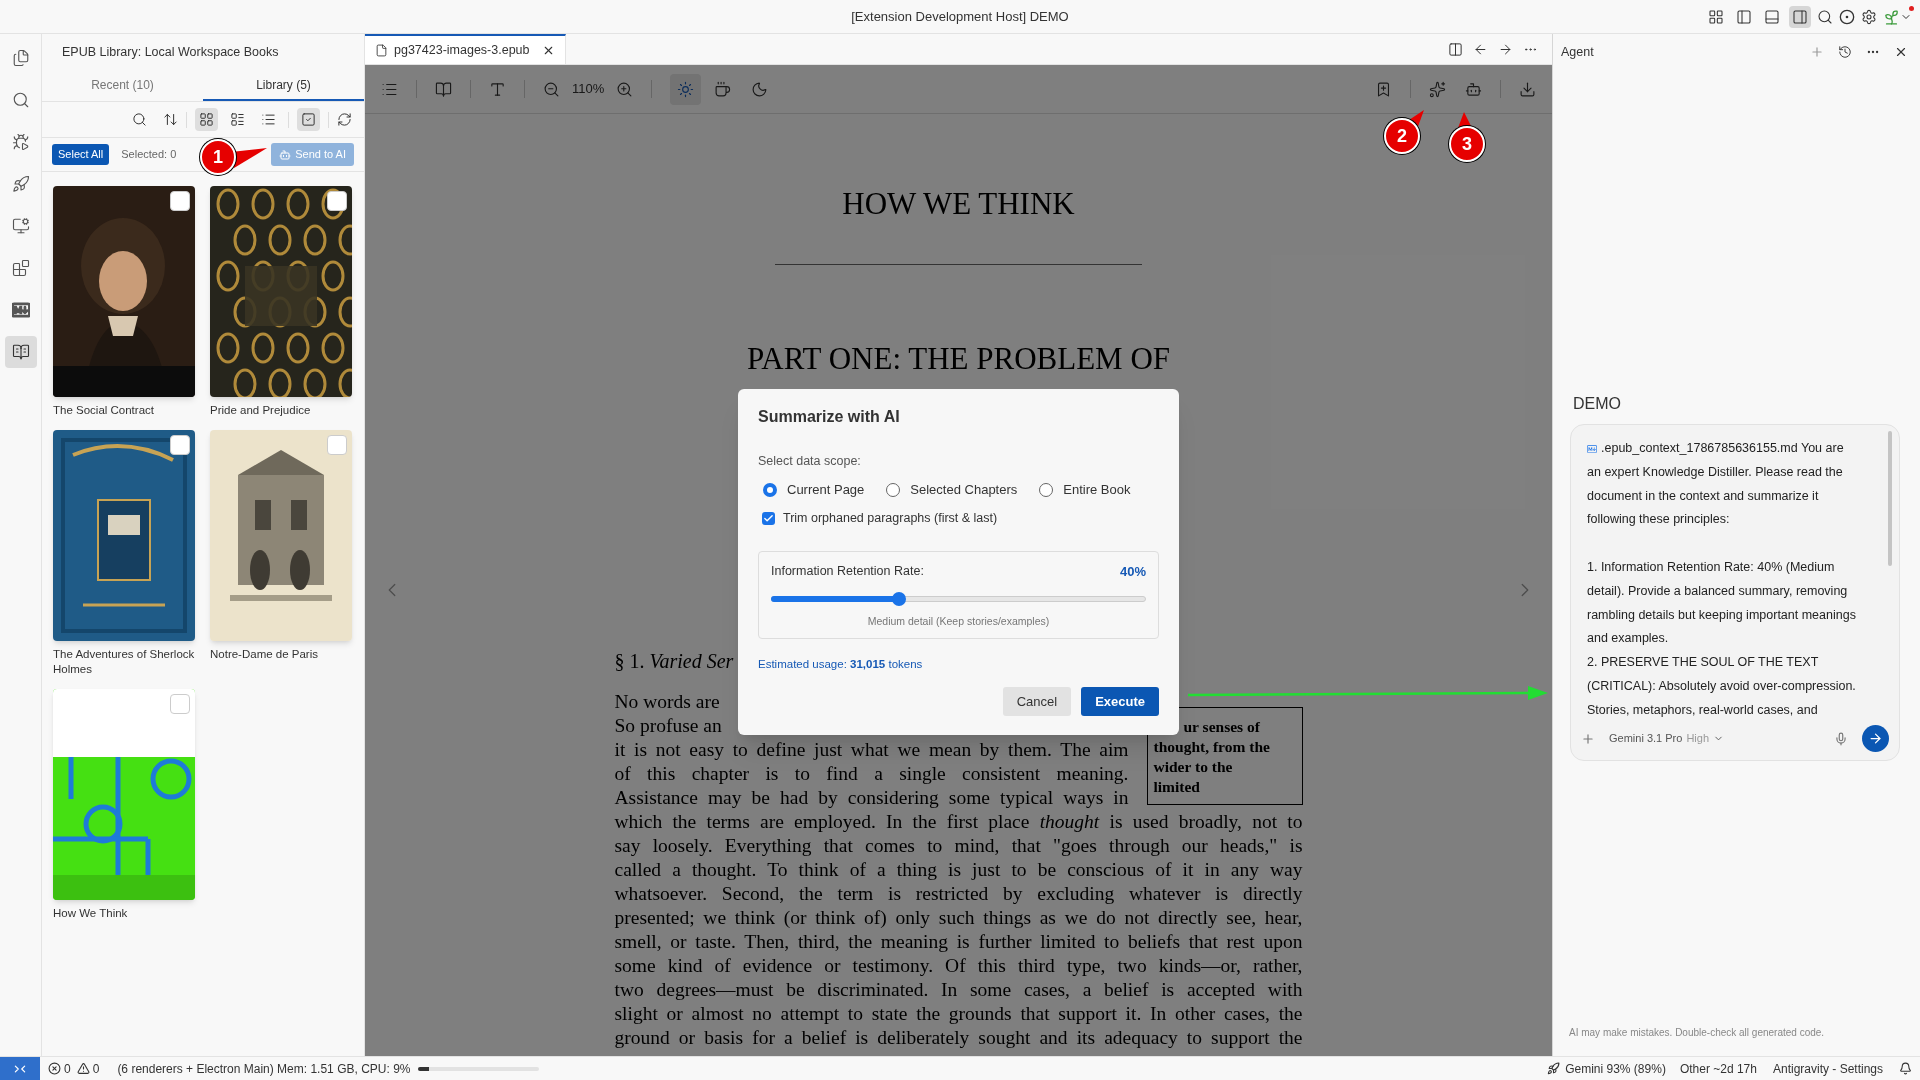  I want to click on arrow-right-icon, so click(1875, 738).